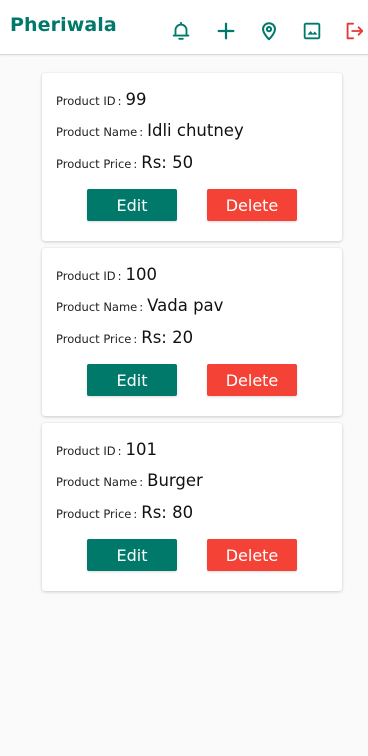 The width and height of the screenshot is (368, 756). I want to click on product-name-value: Burger, so click(175, 480).